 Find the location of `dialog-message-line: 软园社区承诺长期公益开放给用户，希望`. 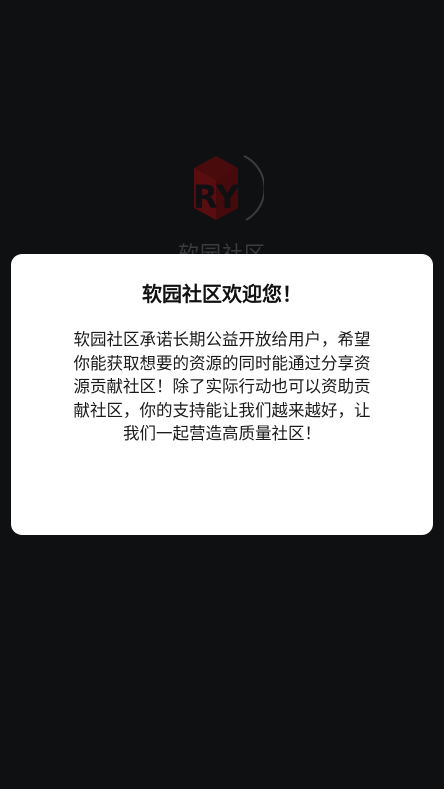

dialog-message-line: 软园社区承诺长期公益开放给用户，希望 is located at coordinates (222, 339).